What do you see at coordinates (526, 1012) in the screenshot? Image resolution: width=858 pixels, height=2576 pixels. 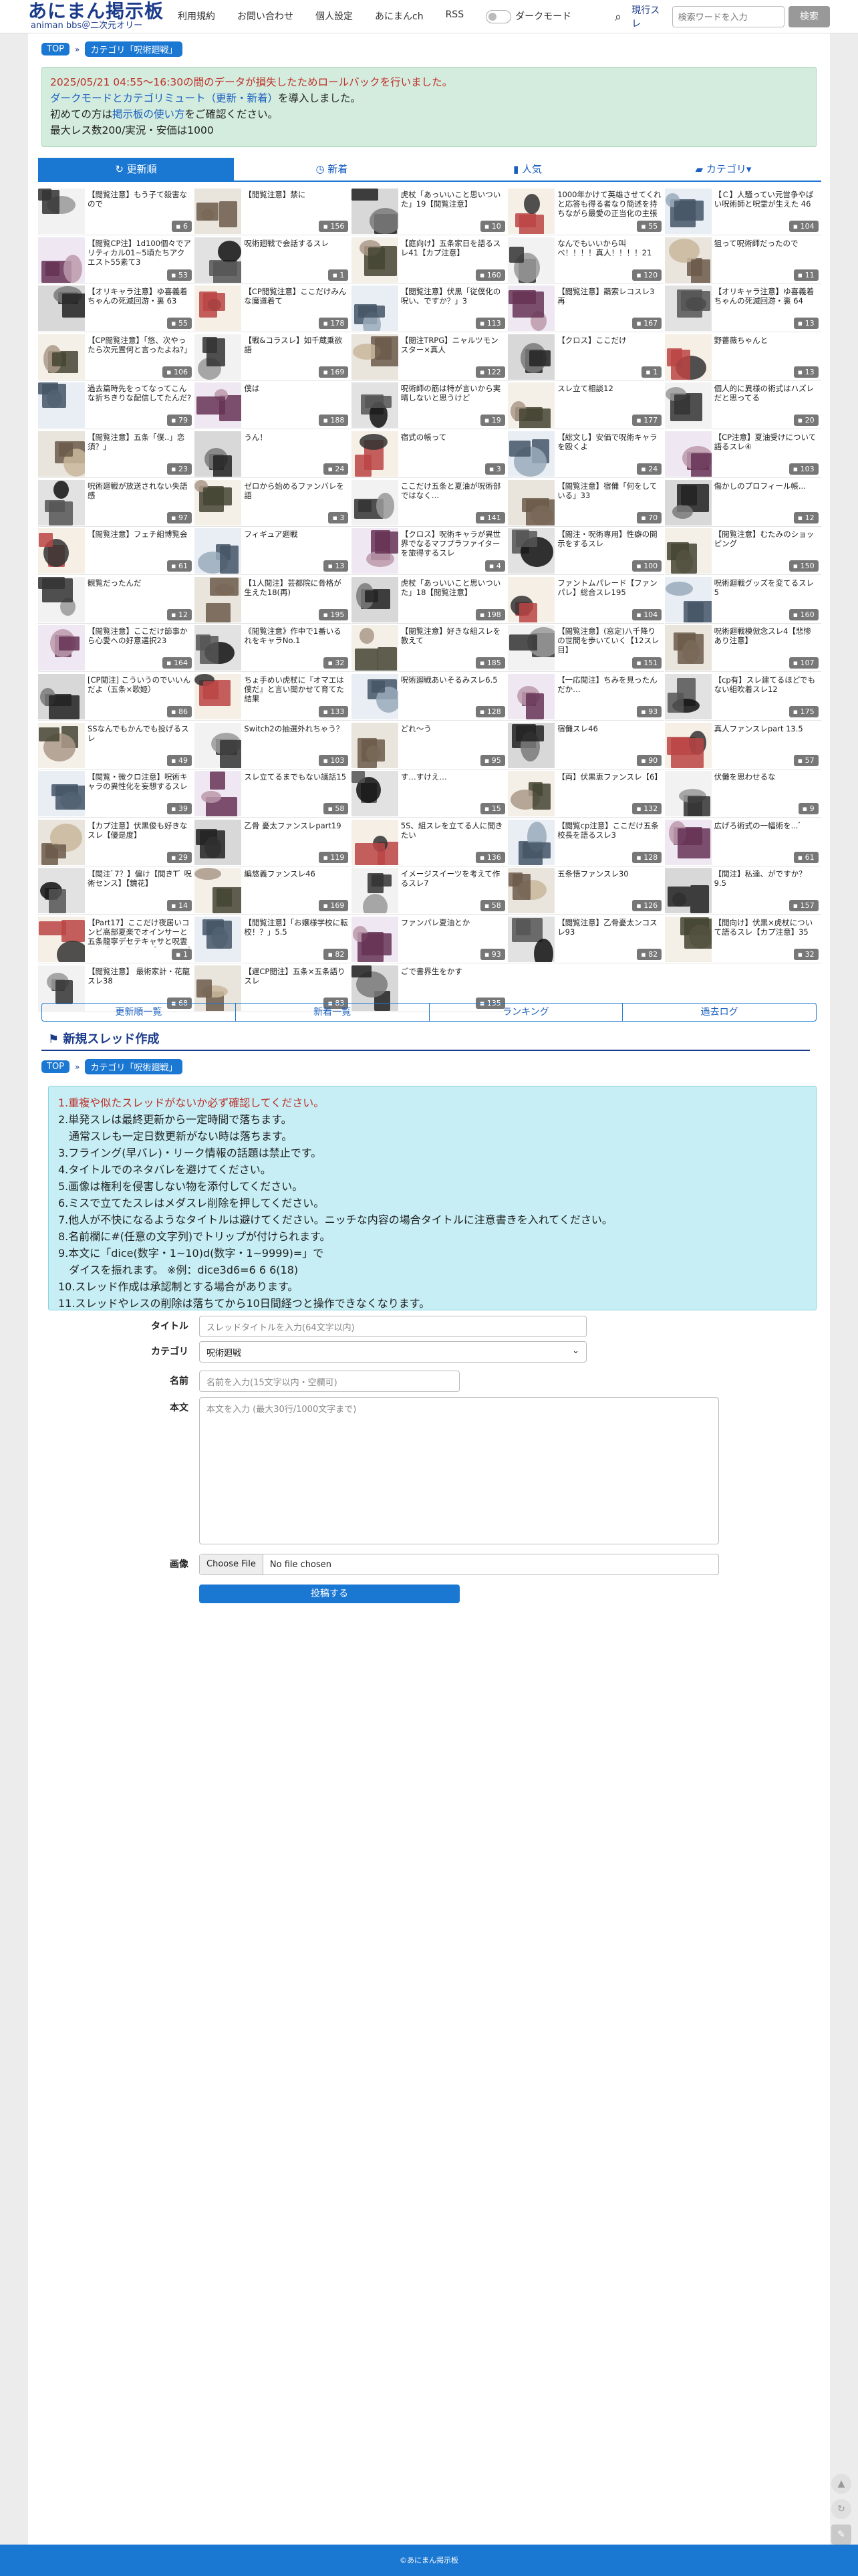 I see `subnav-ranking: ランキング` at bounding box center [526, 1012].